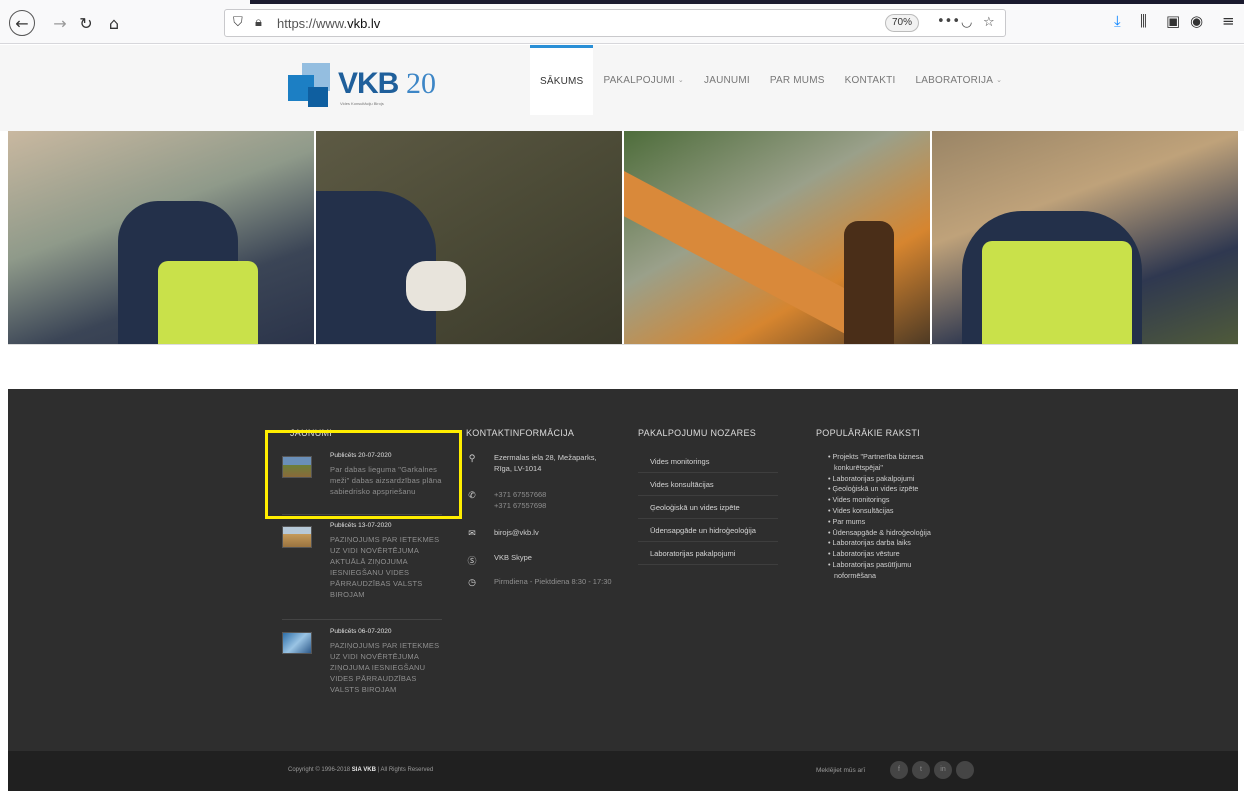  Describe the element at coordinates (472, 583) in the screenshot. I see `clock-icon: ◷` at that location.